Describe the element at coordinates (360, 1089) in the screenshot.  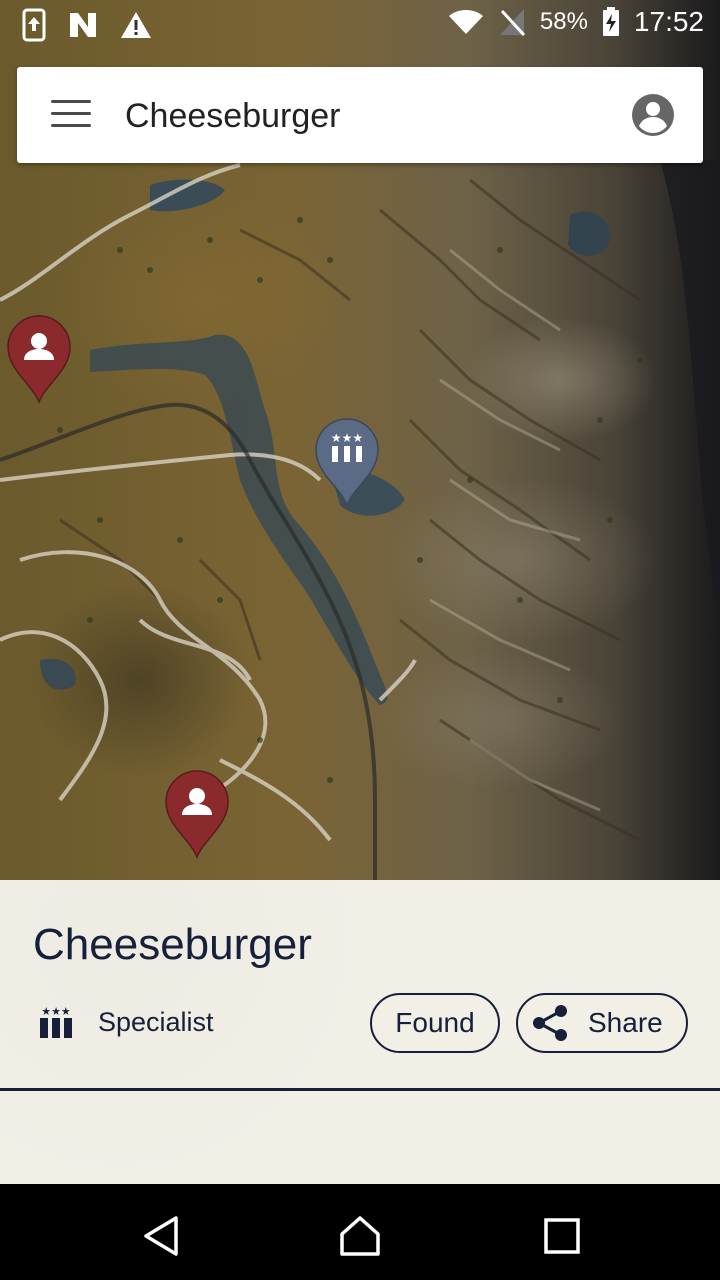
I see `sheet-divider` at that location.